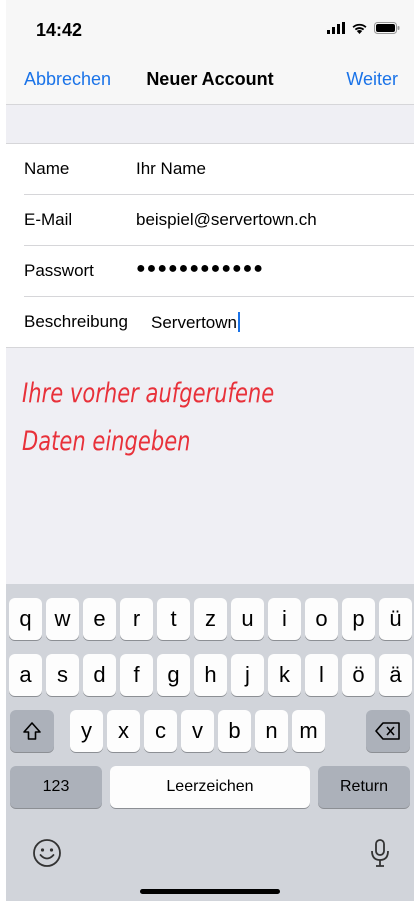  What do you see at coordinates (47, 853) in the screenshot?
I see `emoji-icon` at bounding box center [47, 853].